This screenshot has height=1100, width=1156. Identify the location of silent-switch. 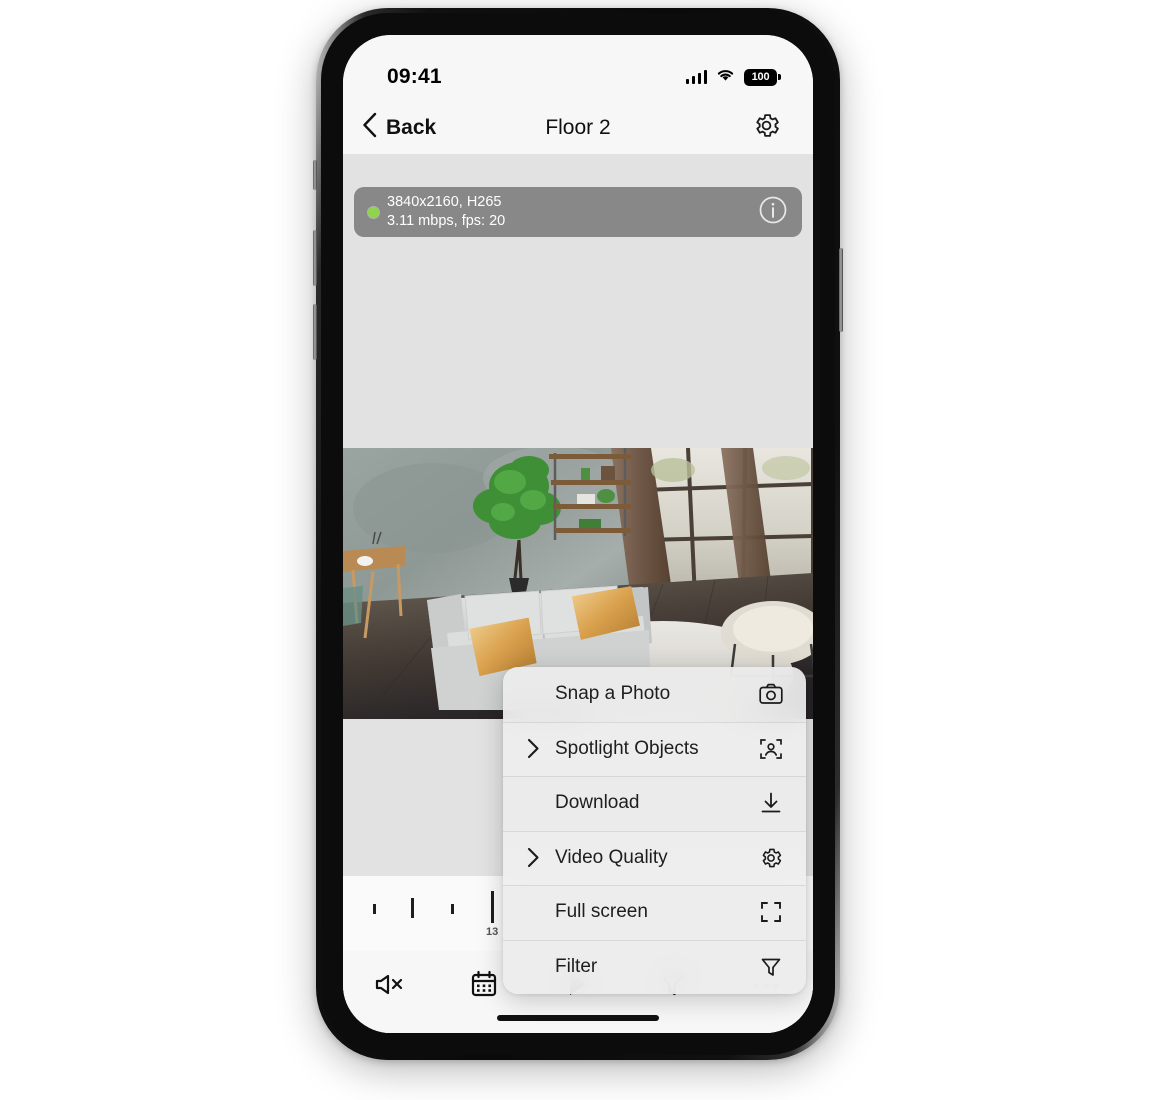
(315, 175).